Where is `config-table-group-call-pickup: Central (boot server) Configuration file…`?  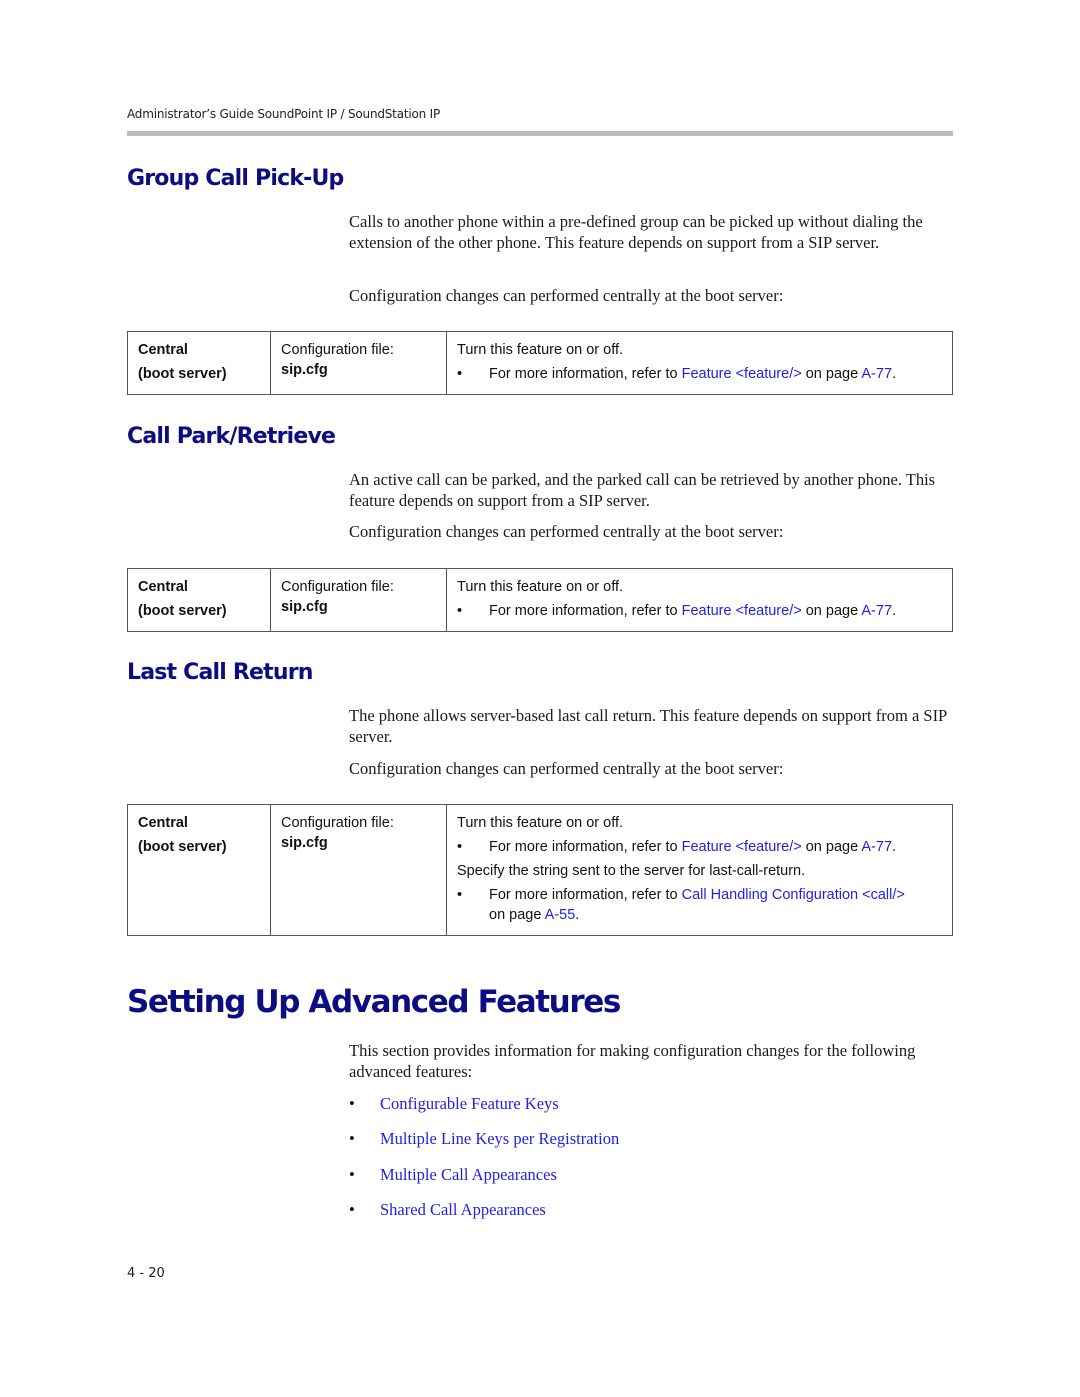 config-table-group-call-pickup: Central (boot server) Configuration file… is located at coordinates (540, 363).